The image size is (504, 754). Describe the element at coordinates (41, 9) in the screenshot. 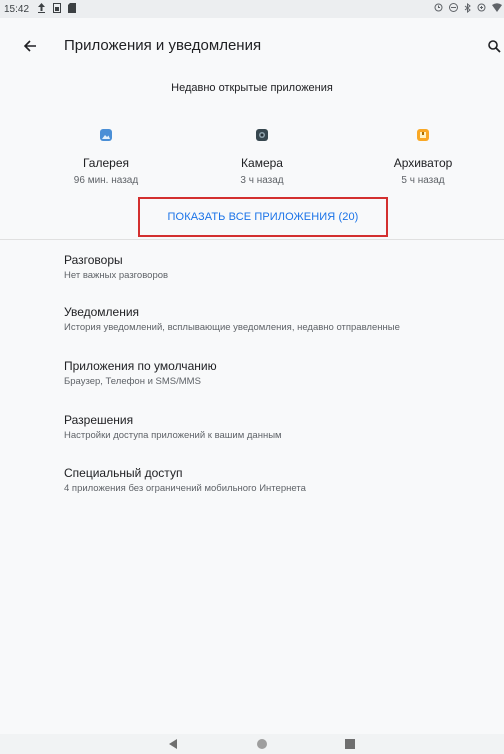

I see `upload-icon` at that location.